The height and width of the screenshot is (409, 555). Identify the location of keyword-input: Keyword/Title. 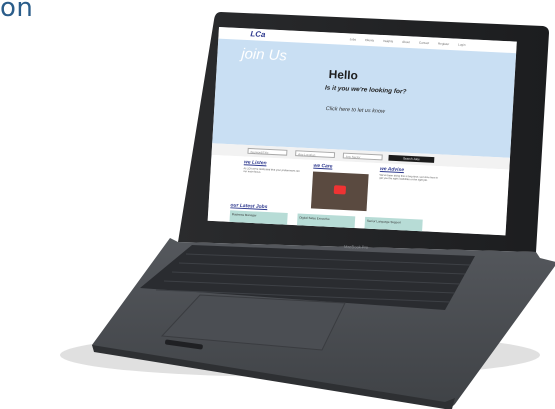
(267, 151).